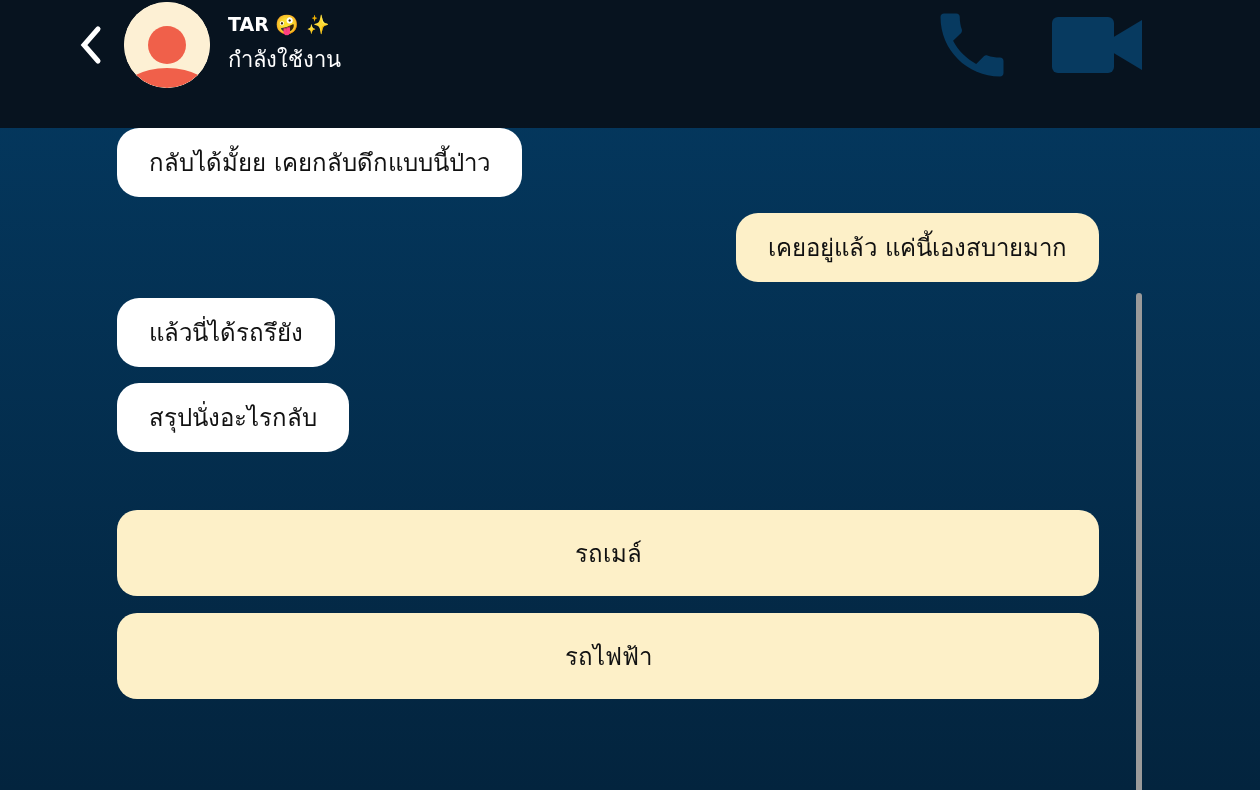 This screenshot has width=1260, height=790. What do you see at coordinates (1097, 45) in the screenshot?
I see `video-camera-icon` at bounding box center [1097, 45].